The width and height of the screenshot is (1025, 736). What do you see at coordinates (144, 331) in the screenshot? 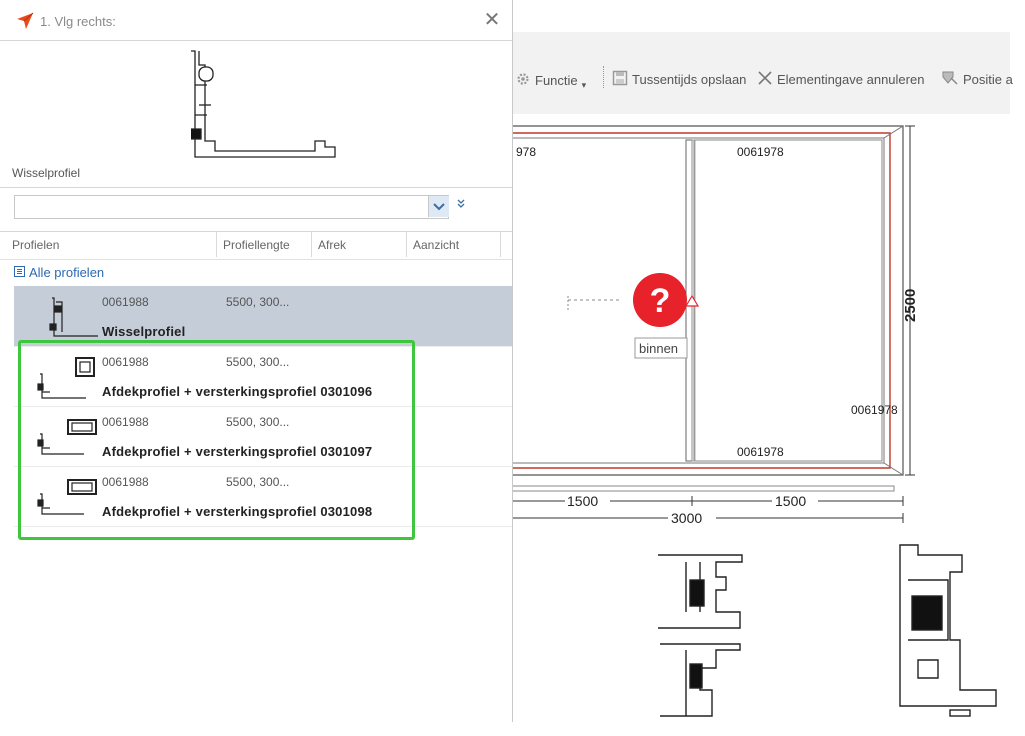
I see `profile-name: Wisselprofiel` at bounding box center [144, 331].